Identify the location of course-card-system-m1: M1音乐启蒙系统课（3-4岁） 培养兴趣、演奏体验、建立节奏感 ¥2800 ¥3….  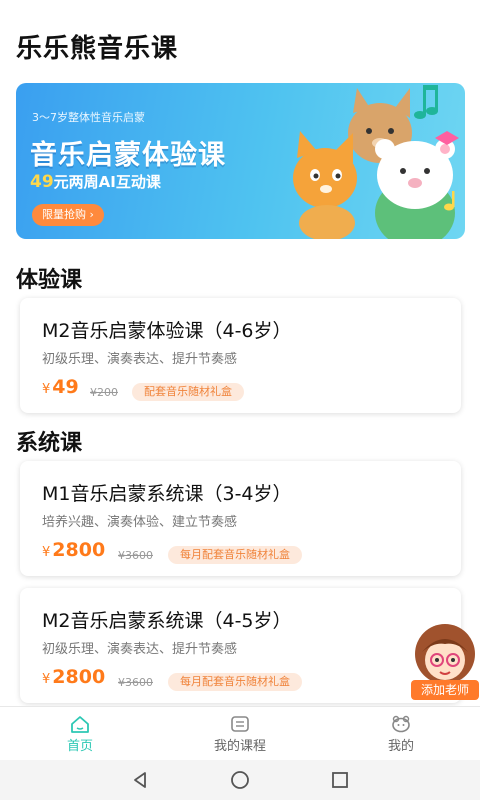
(240, 518).